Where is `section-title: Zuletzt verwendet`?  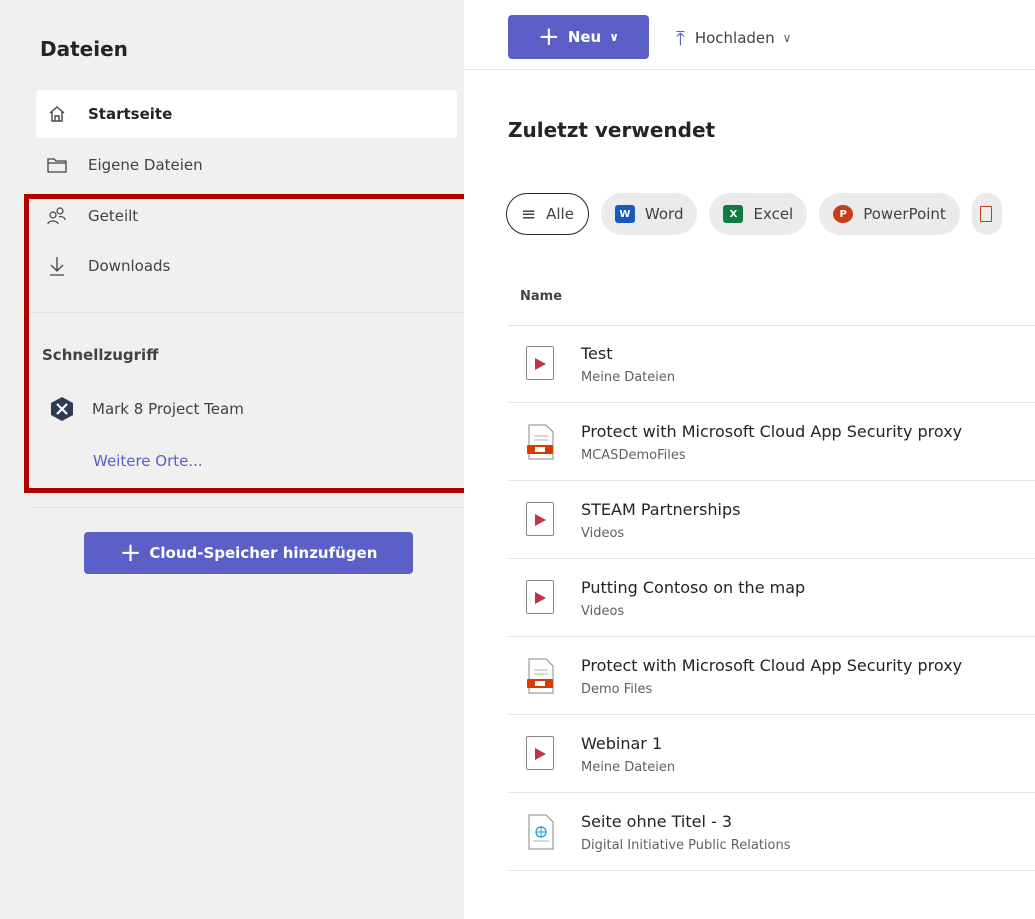
section-title: Zuletzt verwendet is located at coordinates (612, 130).